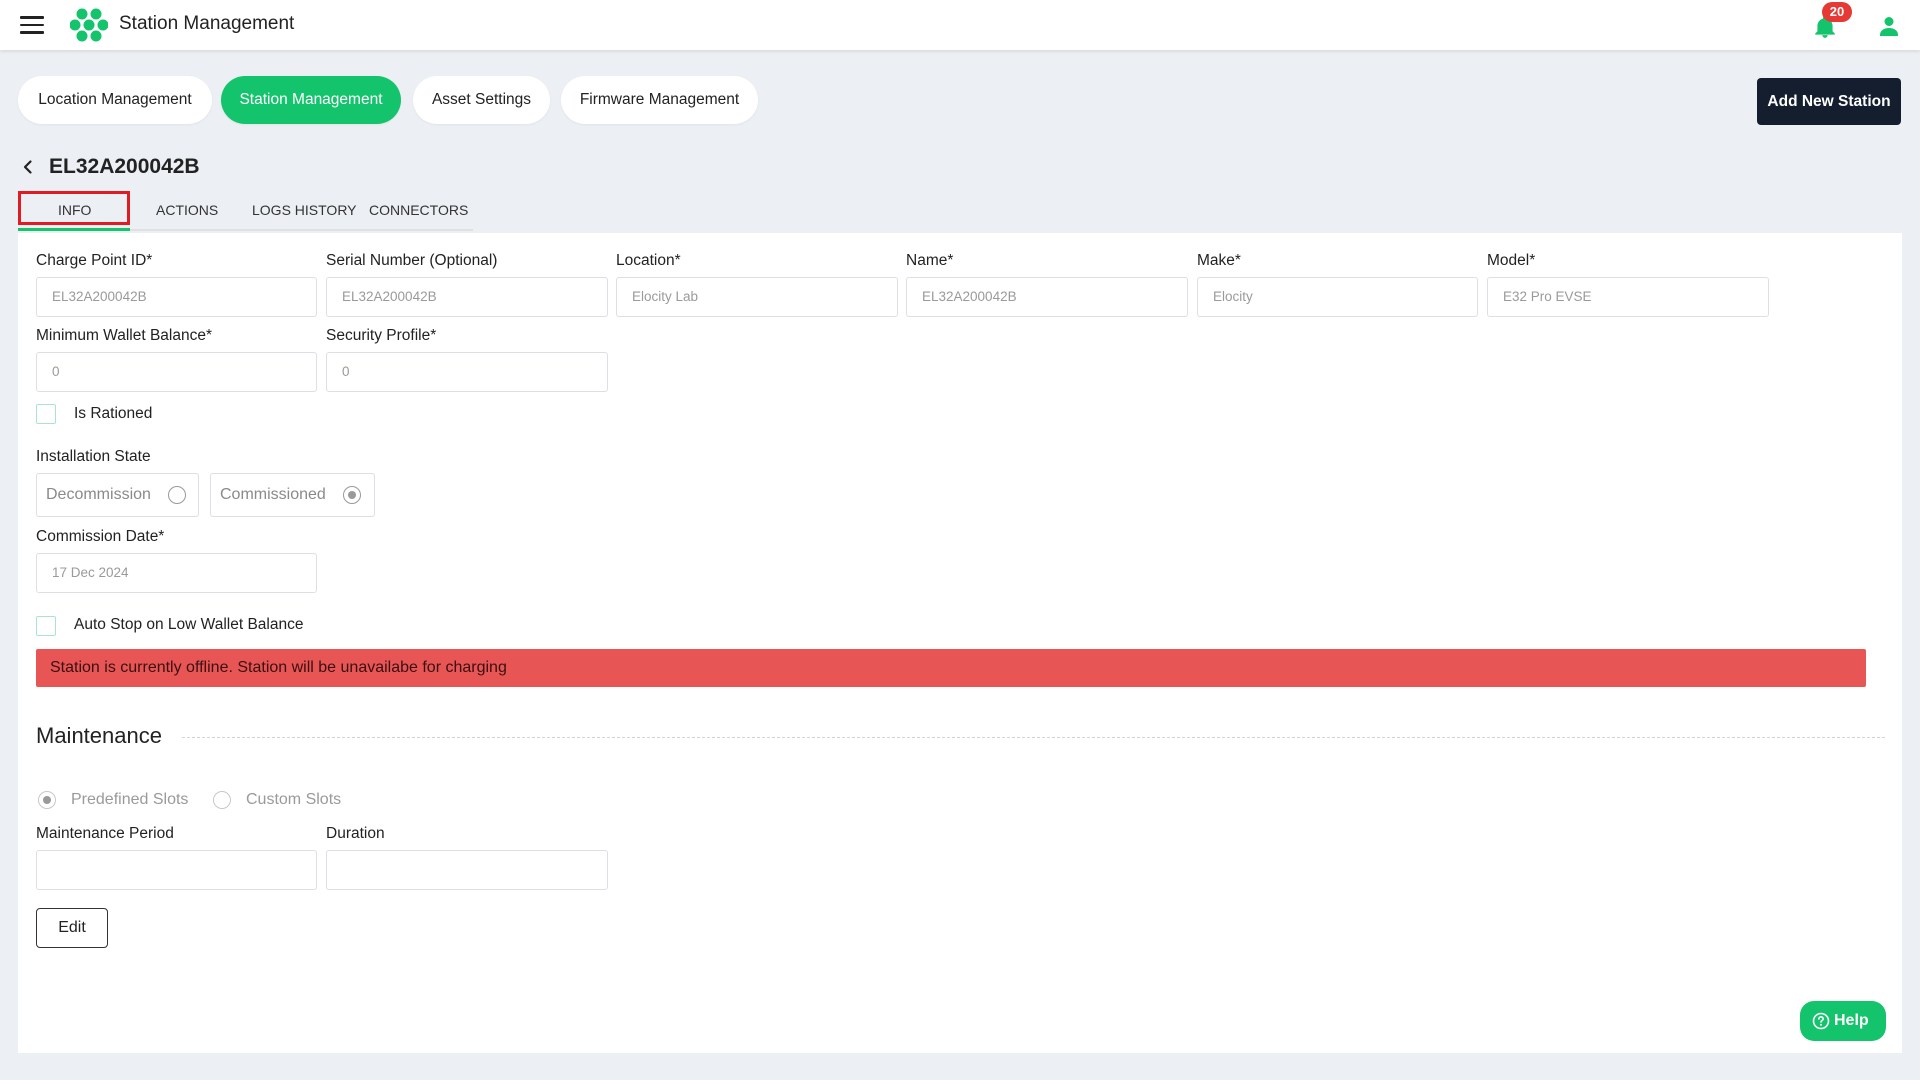 This screenshot has height=1080, width=1920. What do you see at coordinates (176, 573) in the screenshot?
I see `commission-date-input: 17 Dec 2024` at bounding box center [176, 573].